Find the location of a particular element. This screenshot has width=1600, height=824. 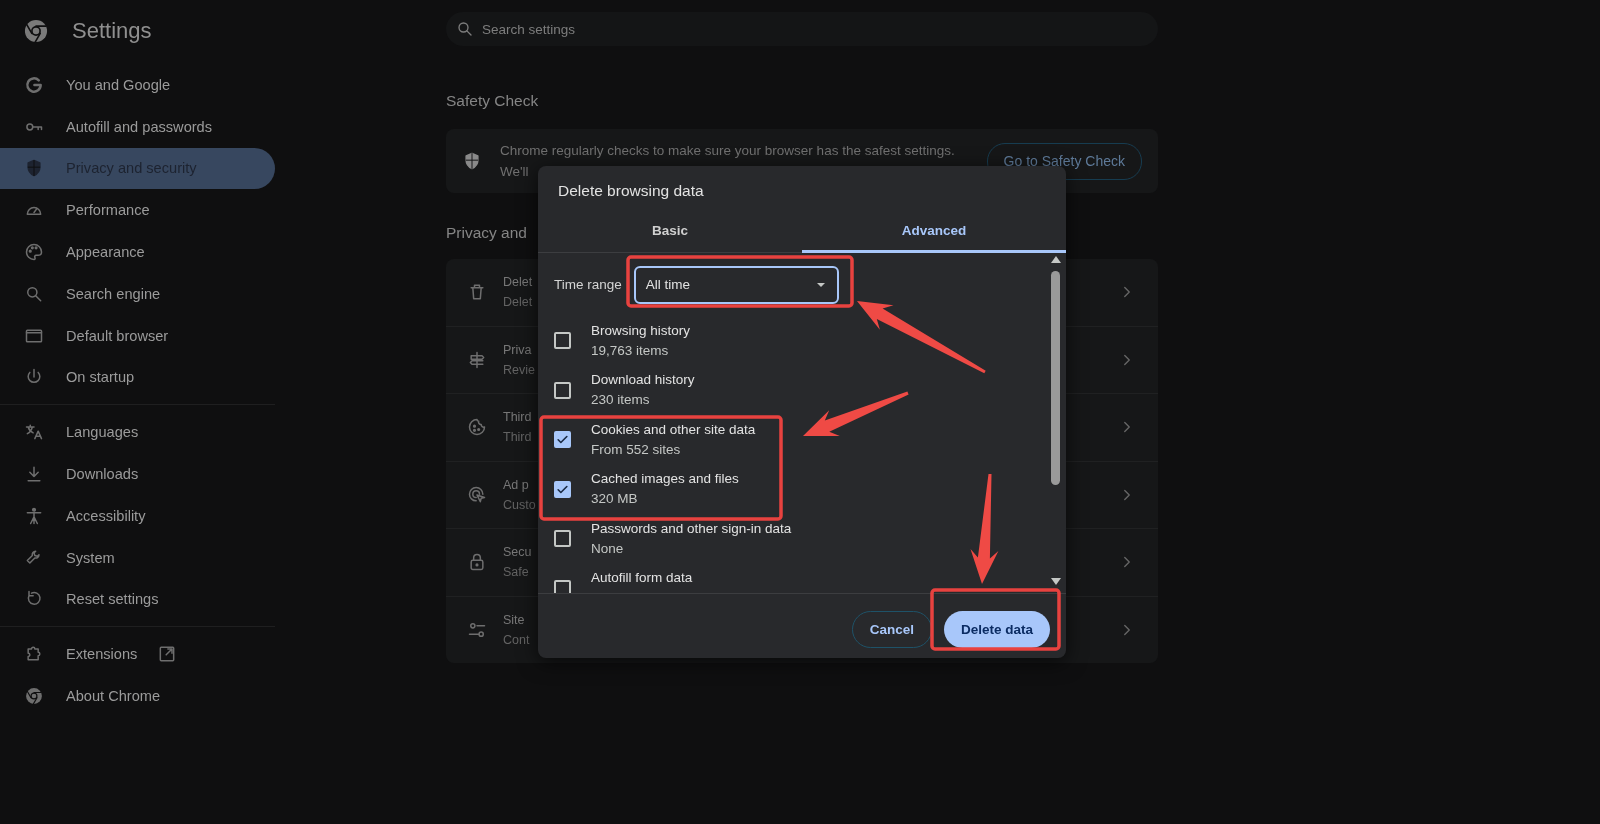

option-detail: 320 MB is located at coordinates (615, 499).